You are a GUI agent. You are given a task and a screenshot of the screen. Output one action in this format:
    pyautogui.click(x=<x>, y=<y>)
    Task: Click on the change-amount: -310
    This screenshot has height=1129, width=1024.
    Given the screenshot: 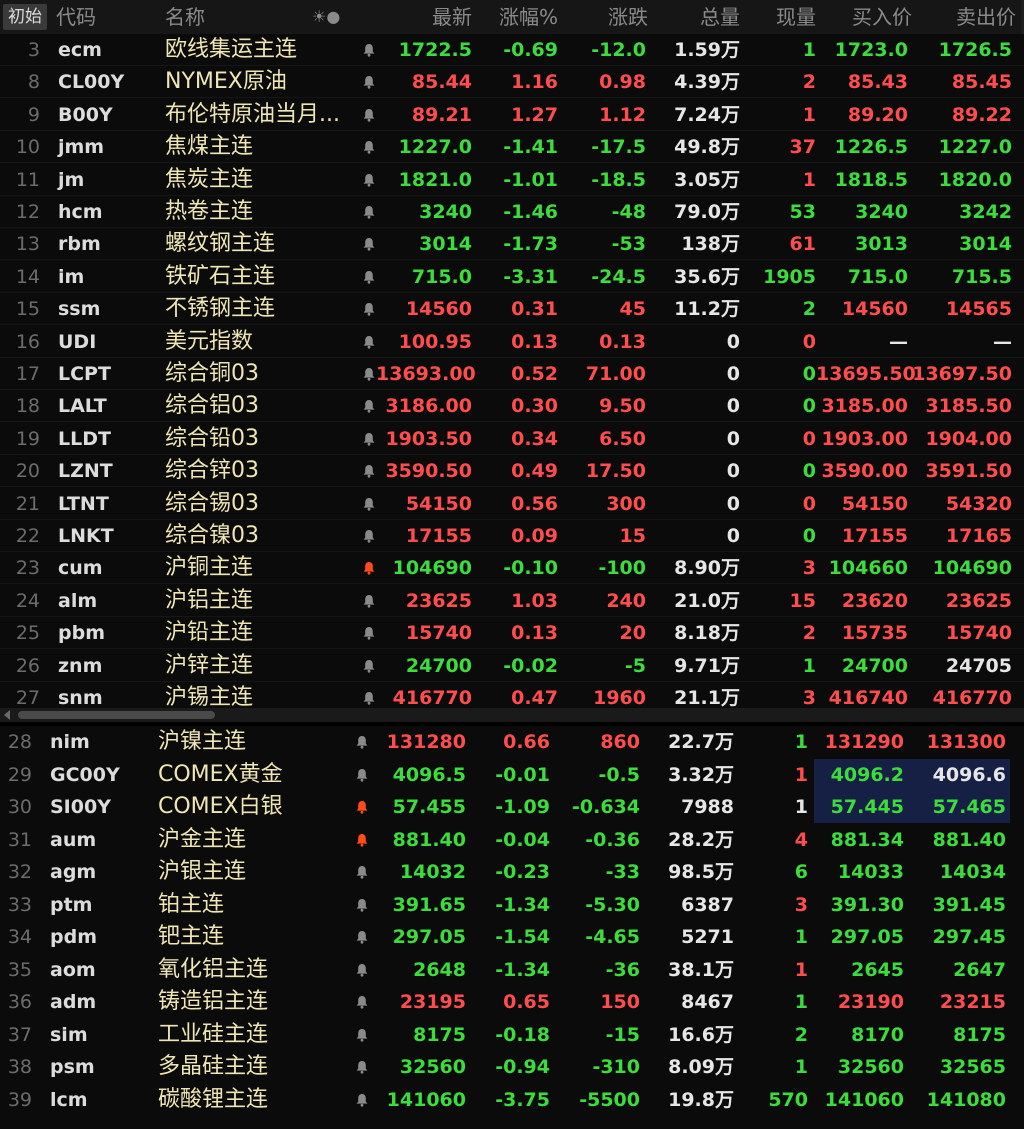 What is the action you would take?
    pyautogui.click(x=616, y=1067)
    